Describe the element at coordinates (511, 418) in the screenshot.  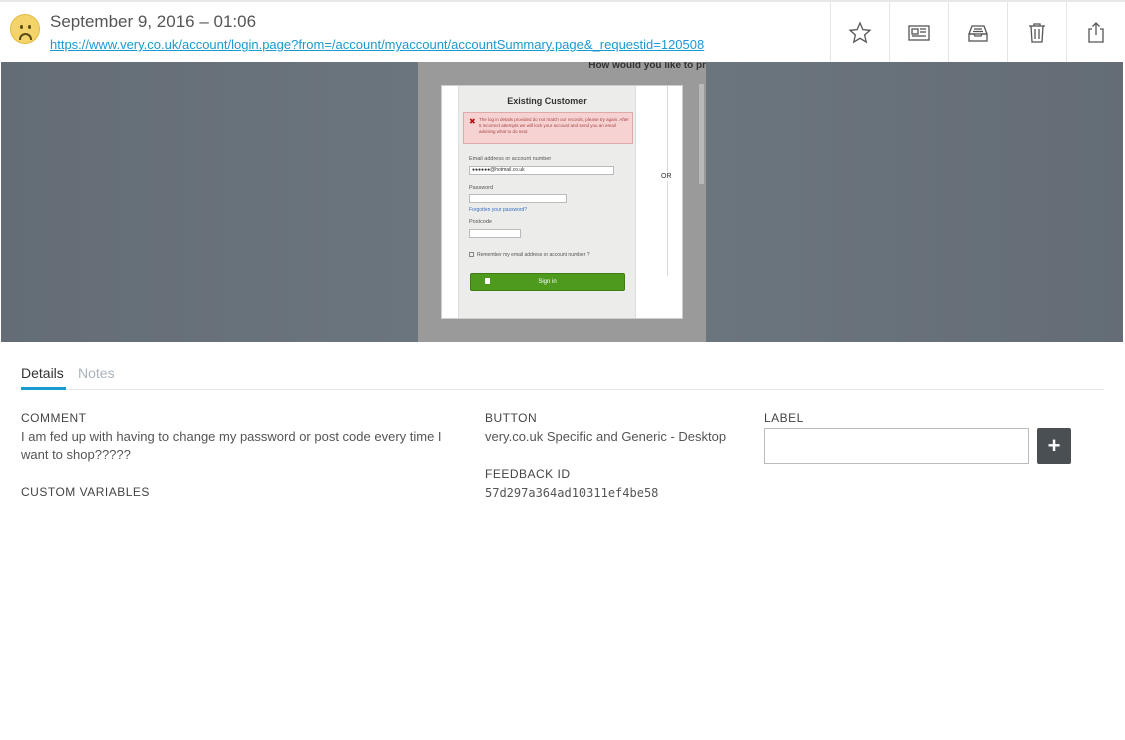
I see `button-label: BUTTON` at that location.